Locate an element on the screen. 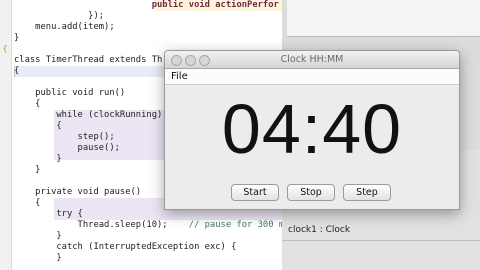 The width and height of the screenshot is (480, 270). code-line: Thread.sleep(10); // pause for 300 m is located at coordinates (149, 225).